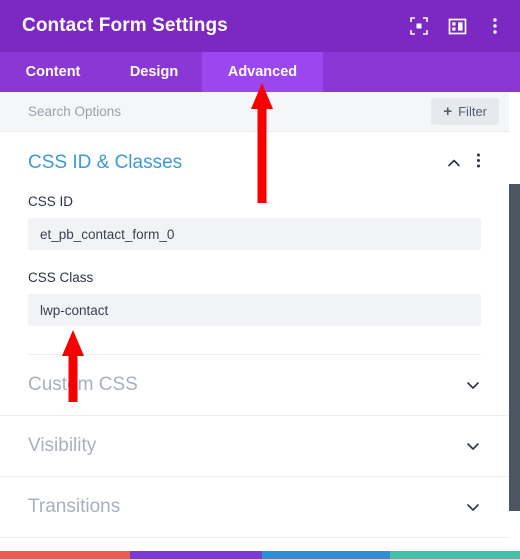 The height and width of the screenshot is (559, 520). I want to click on color-segment-blue, so click(326, 555).